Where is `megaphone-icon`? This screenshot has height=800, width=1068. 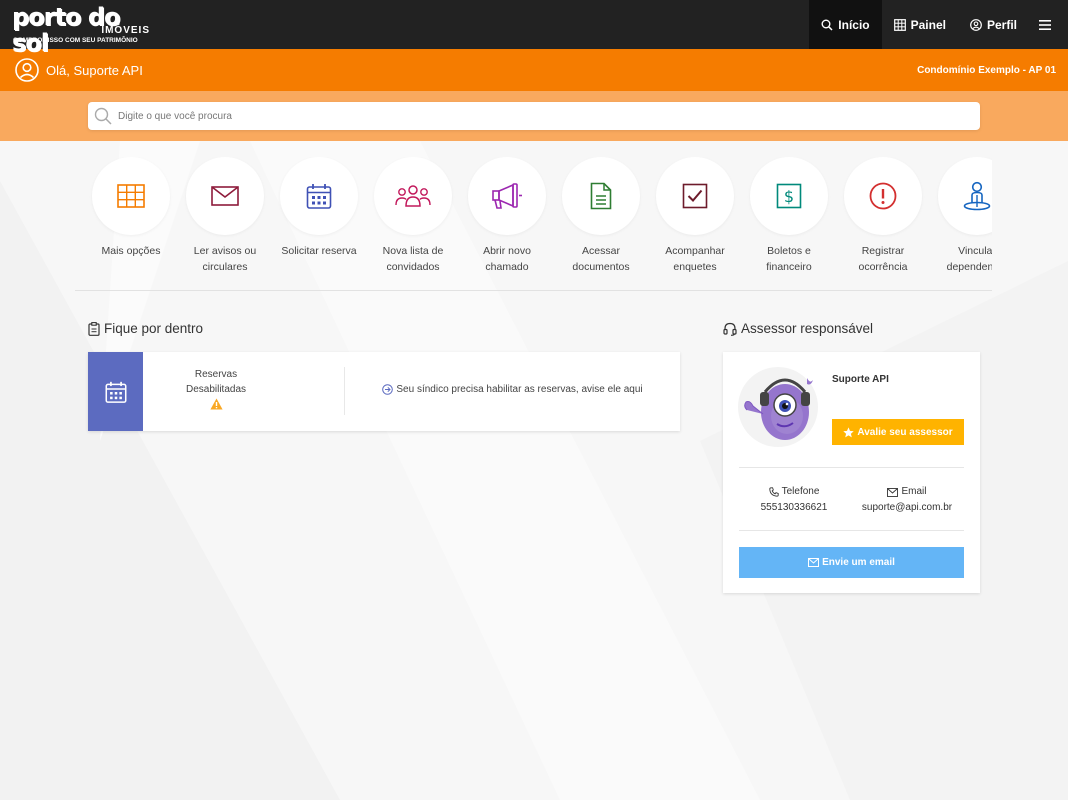
megaphone-icon is located at coordinates (507, 196).